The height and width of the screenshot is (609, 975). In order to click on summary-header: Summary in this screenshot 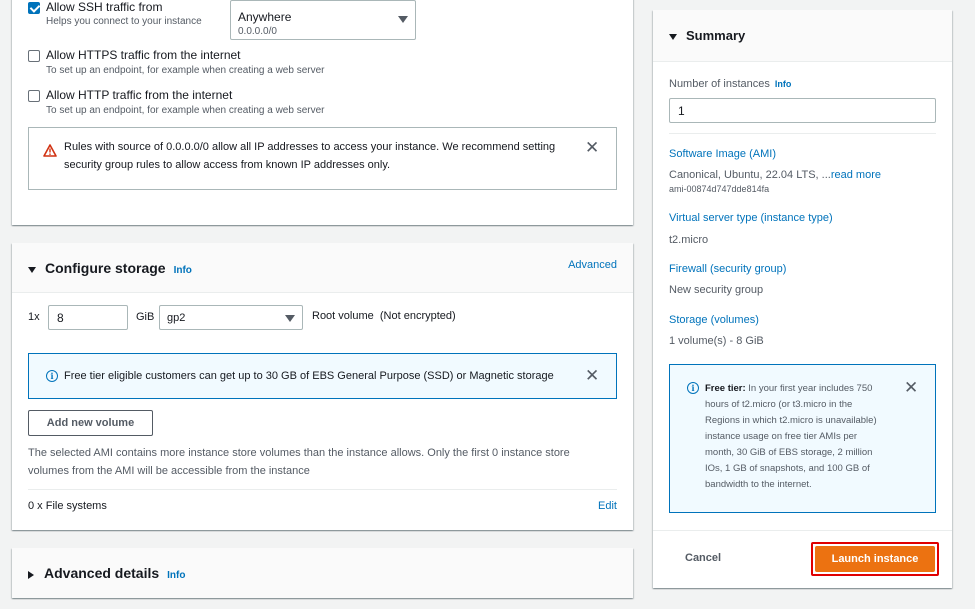, I will do `click(802, 36)`.